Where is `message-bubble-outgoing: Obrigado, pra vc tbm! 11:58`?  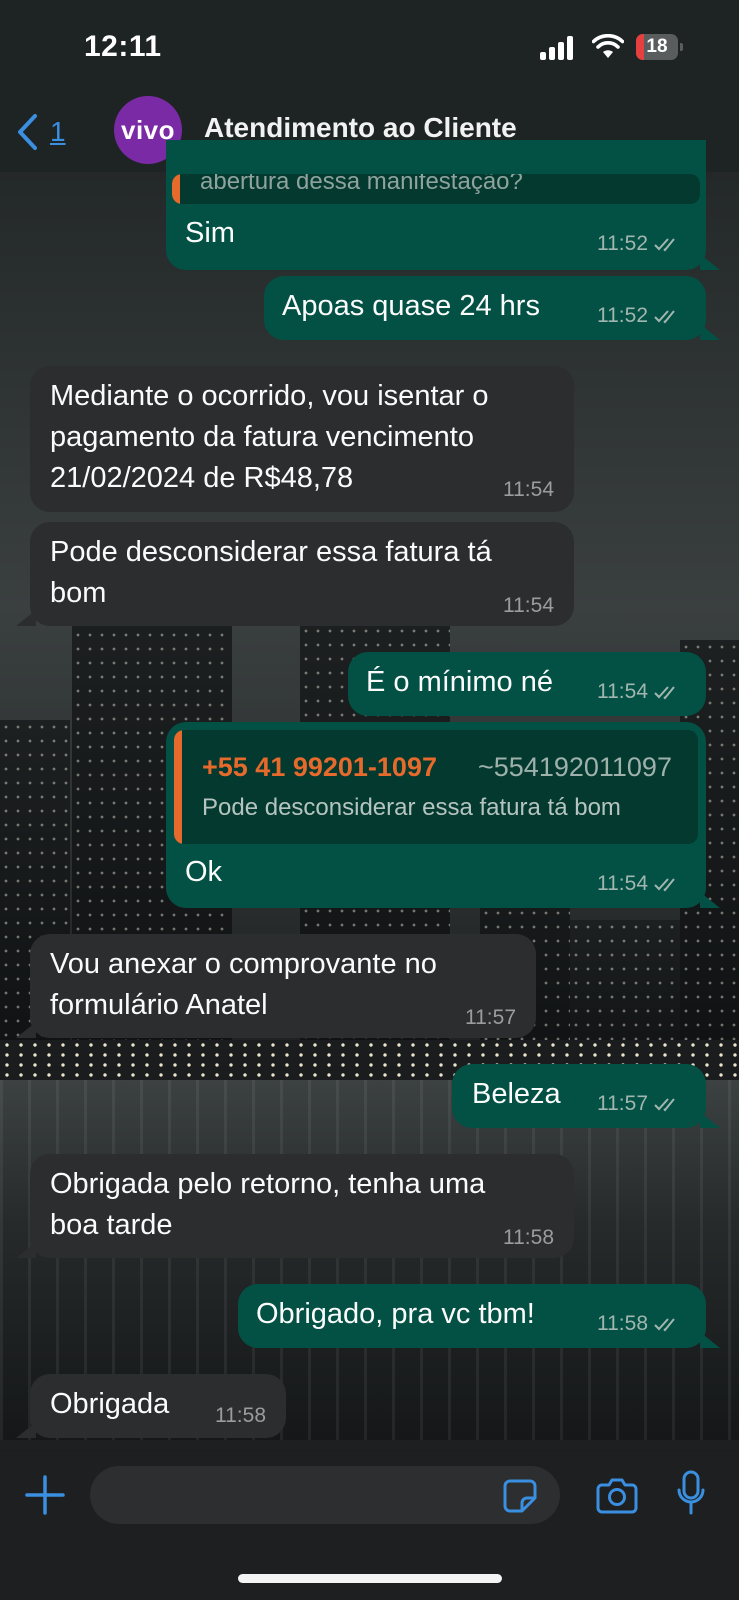
message-bubble-outgoing: Obrigado, pra vc tbm! 11:58 is located at coordinates (479, 1316).